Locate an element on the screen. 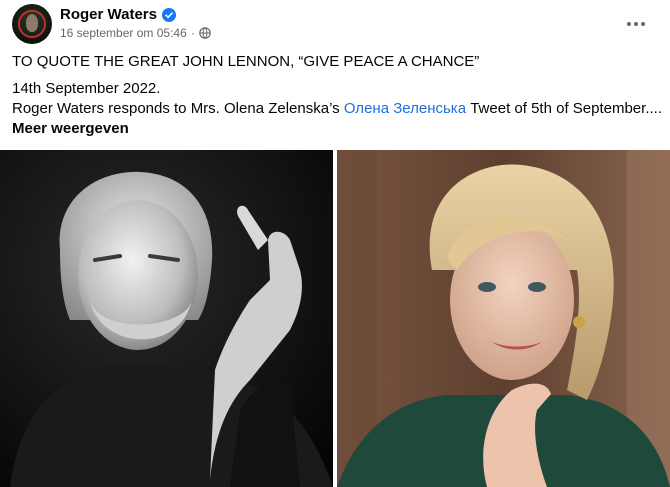 The height and width of the screenshot is (487, 670). author-name: Roger Waters is located at coordinates (108, 14).